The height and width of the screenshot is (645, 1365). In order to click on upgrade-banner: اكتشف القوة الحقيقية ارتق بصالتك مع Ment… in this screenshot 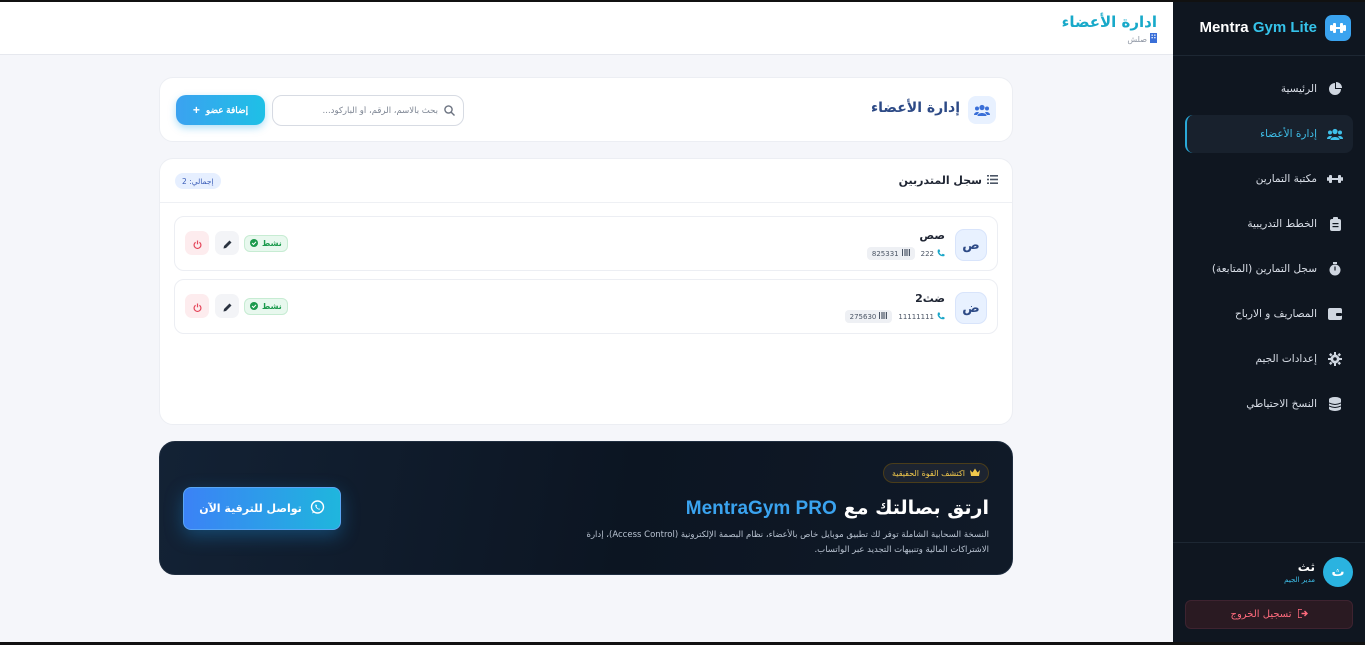, I will do `click(586, 508)`.